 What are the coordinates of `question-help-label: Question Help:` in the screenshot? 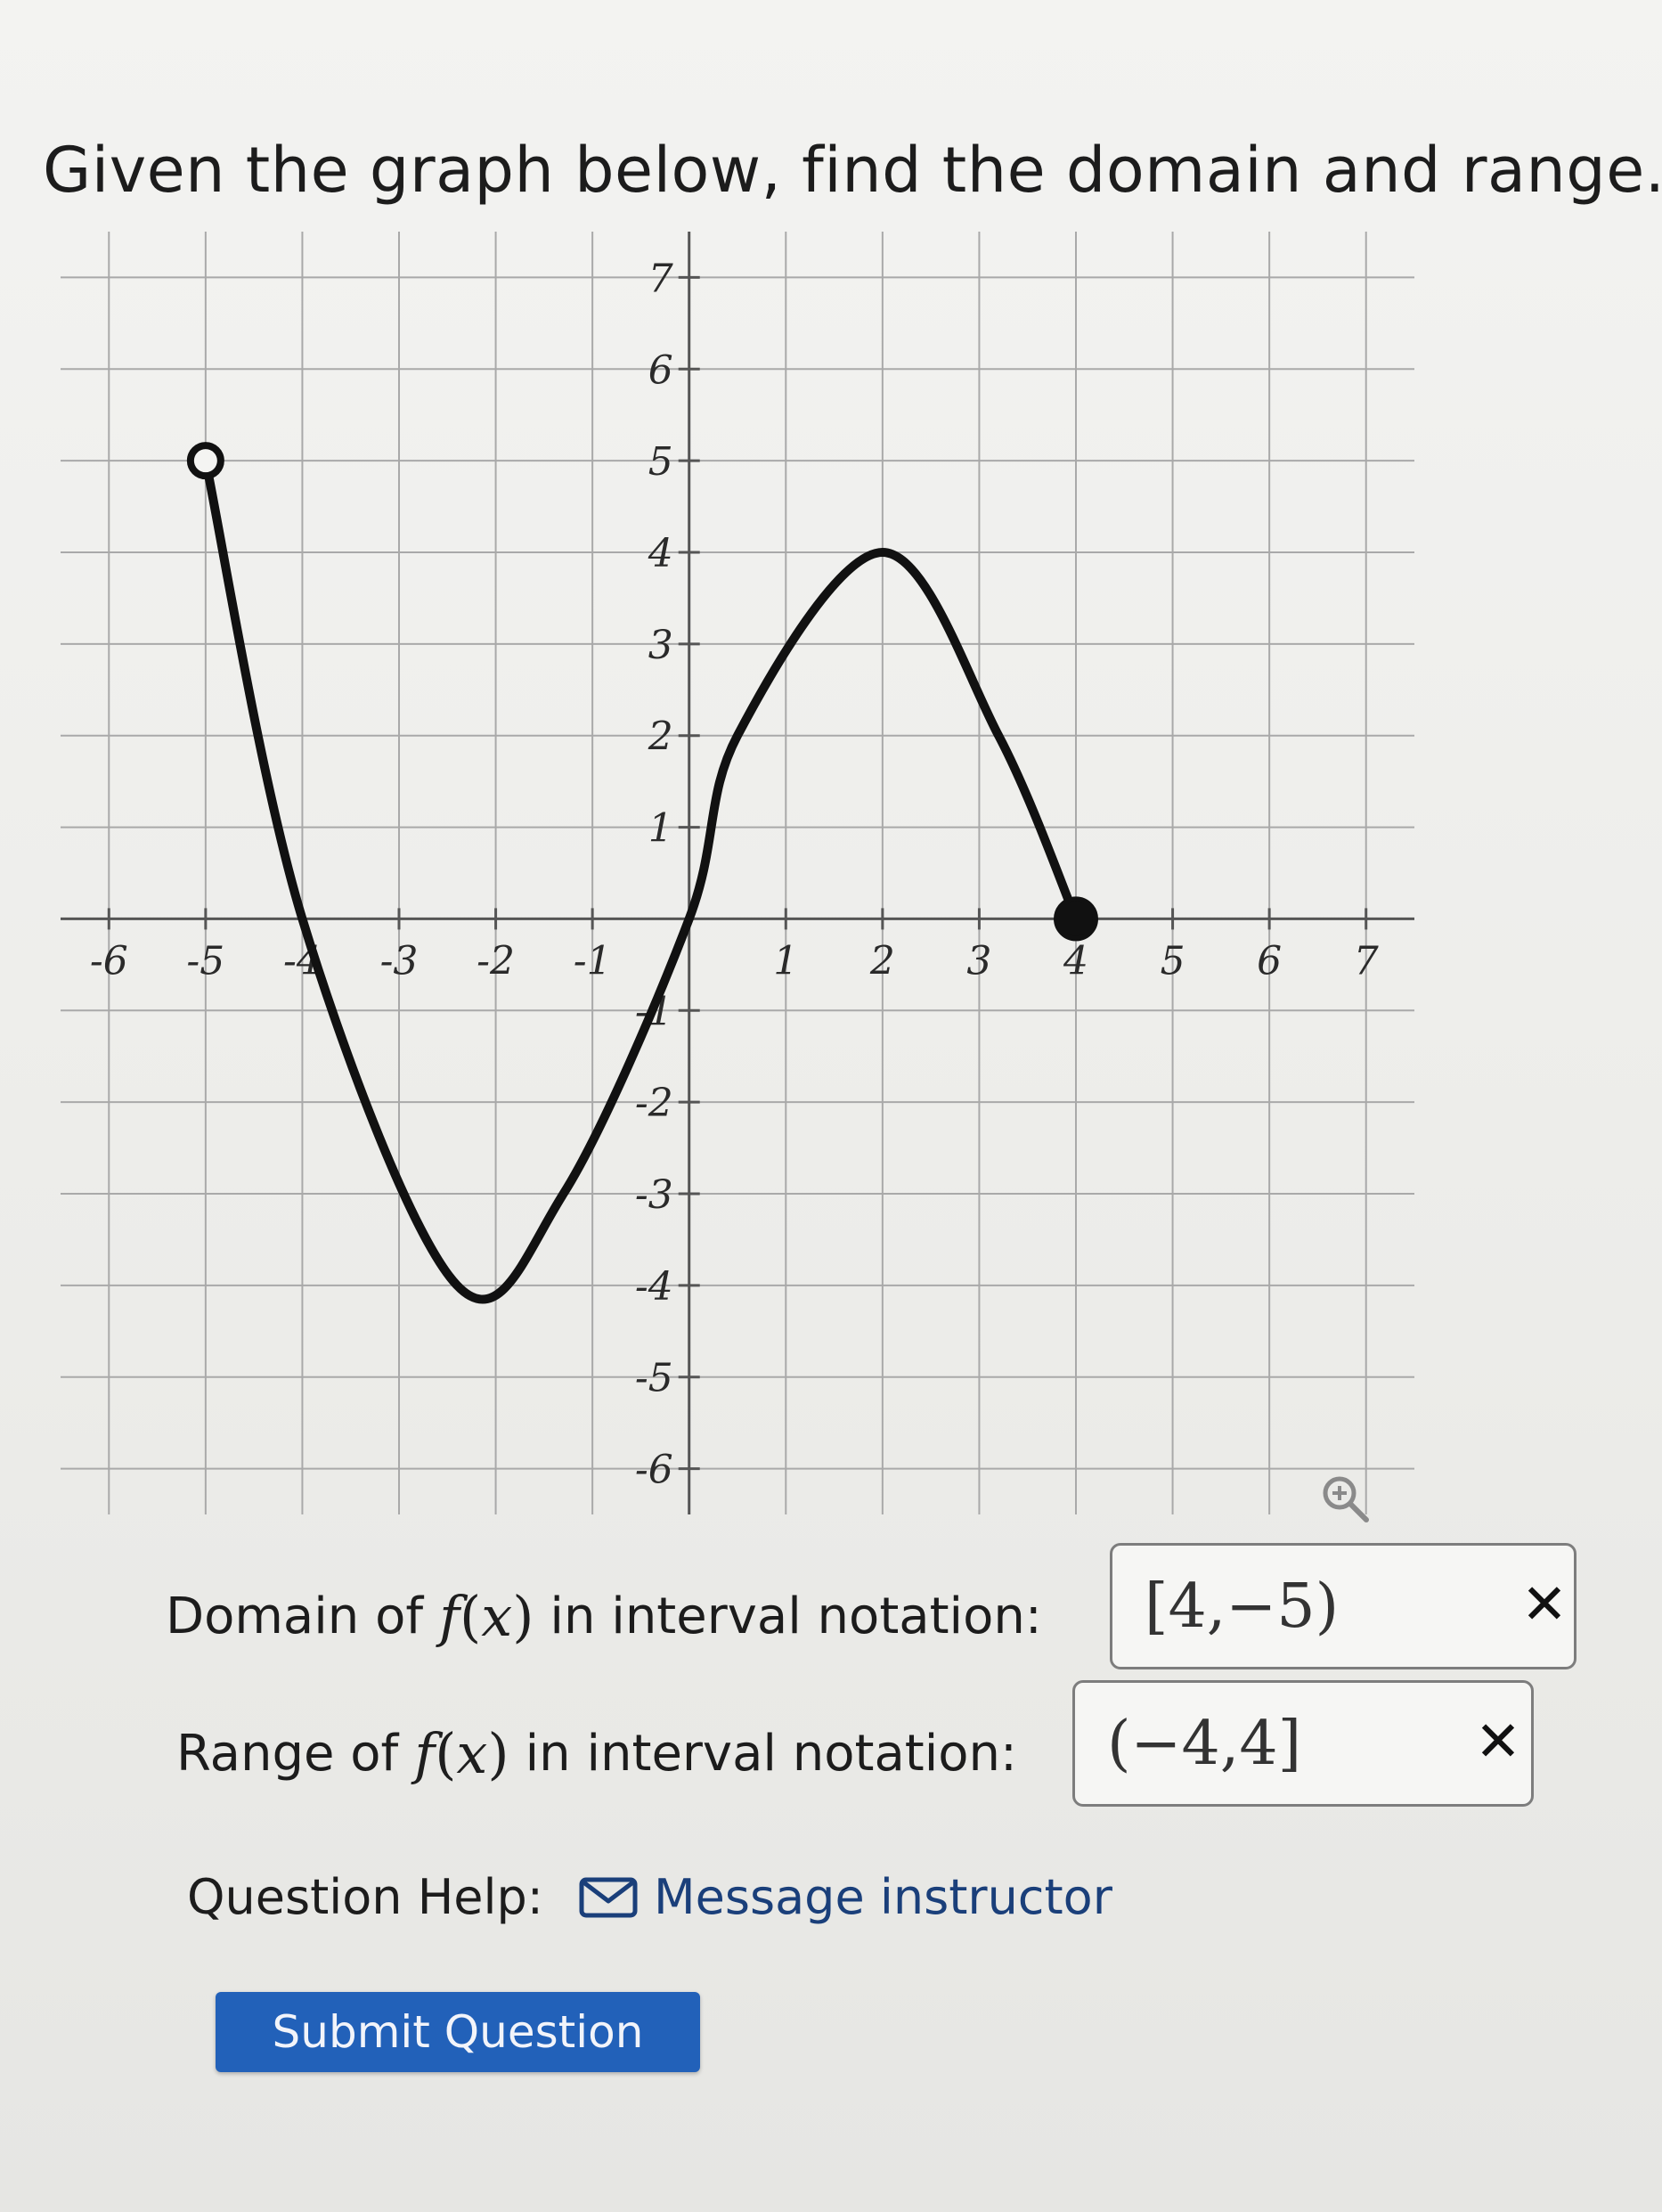 It's located at (365, 1897).